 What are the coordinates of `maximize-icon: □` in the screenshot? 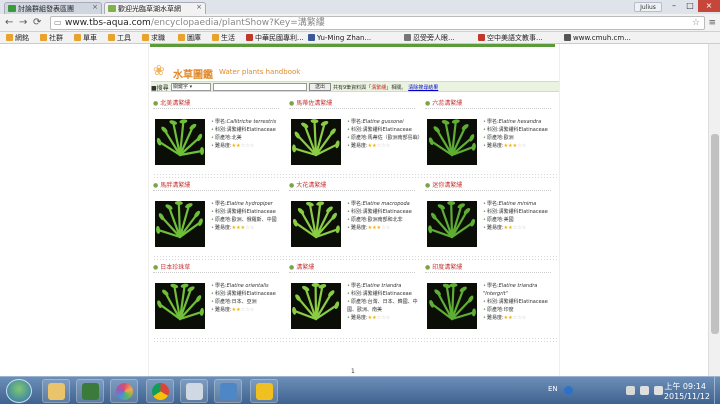 It's located at (690, 6).